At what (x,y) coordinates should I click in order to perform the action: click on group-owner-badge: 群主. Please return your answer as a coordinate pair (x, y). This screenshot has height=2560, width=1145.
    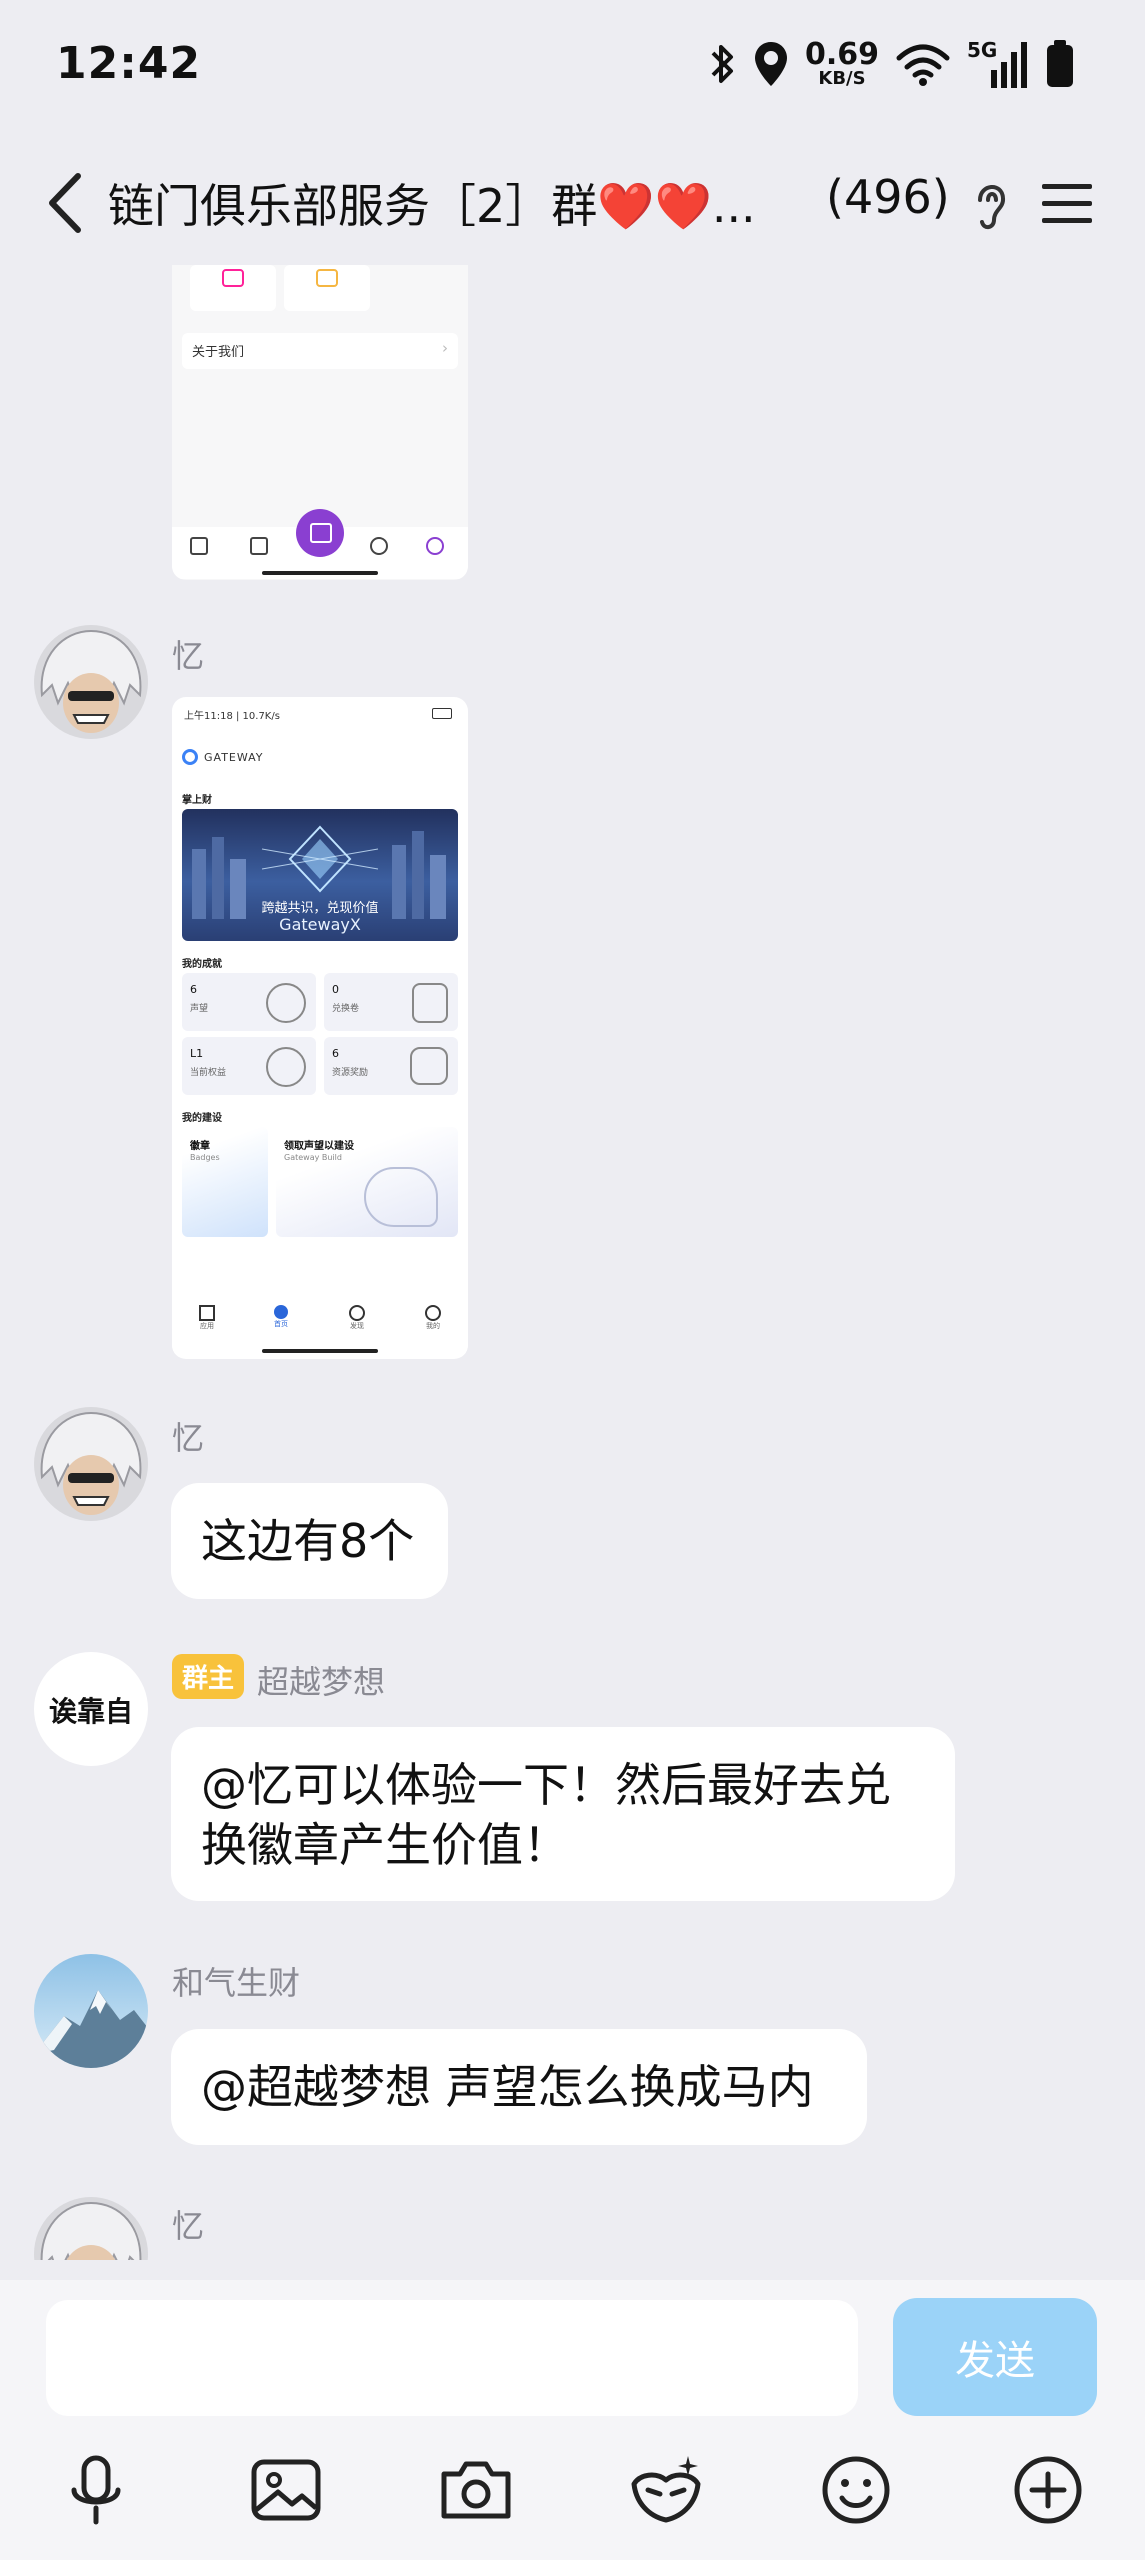
    Looking at the image, I should click on (208, 1676).